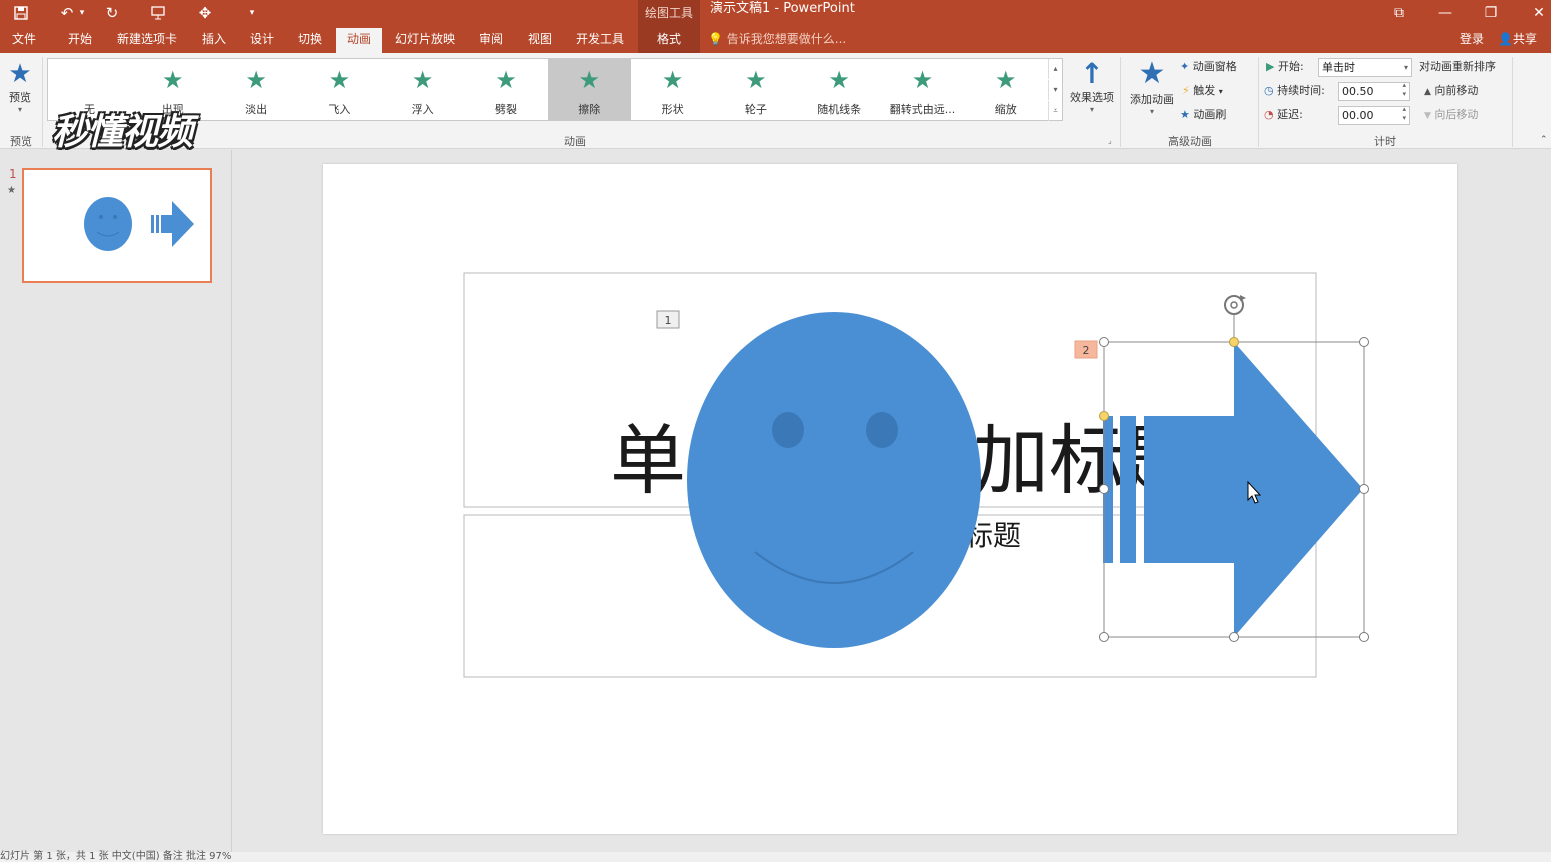 The width and height of the screenshot is (1551, 862). What do you see at coordinates (1092, 73) in the screenshot?
I see `arrow-up-icon: ↑` at bounding box center [1092, 73].